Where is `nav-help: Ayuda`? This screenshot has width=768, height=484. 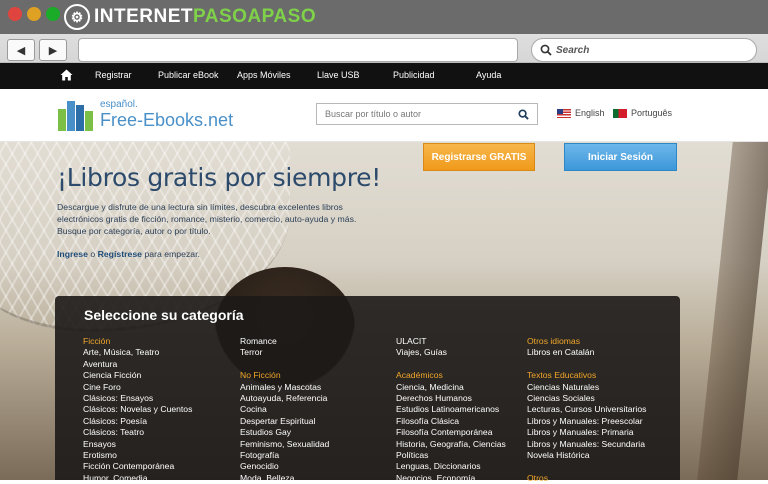 nav-help: Ayuda is located at coordinates (488, 75).